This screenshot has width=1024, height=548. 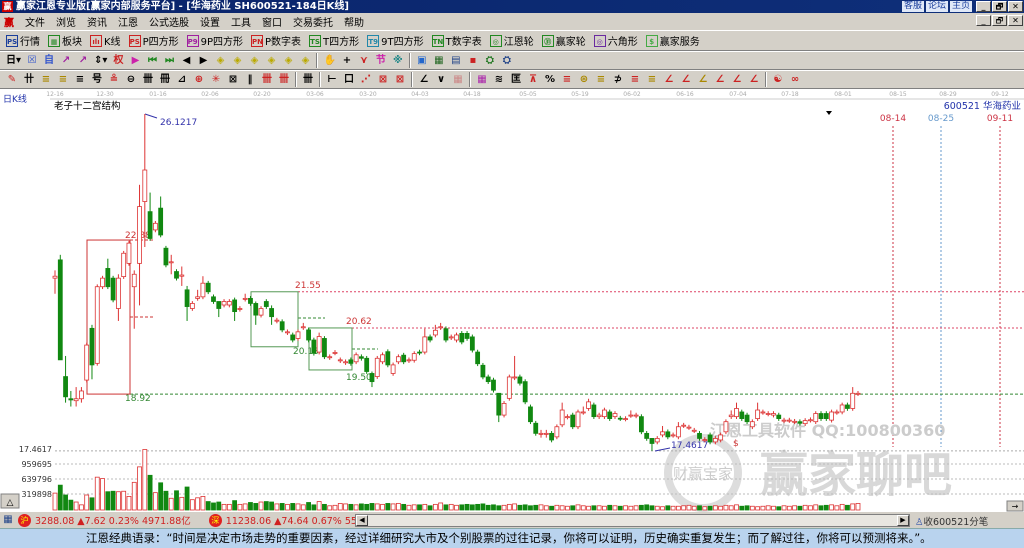 What do you see at coordinates (347, 61) in the screenshot?
I see `cross-icon: +` at bounding box center [347, 61].